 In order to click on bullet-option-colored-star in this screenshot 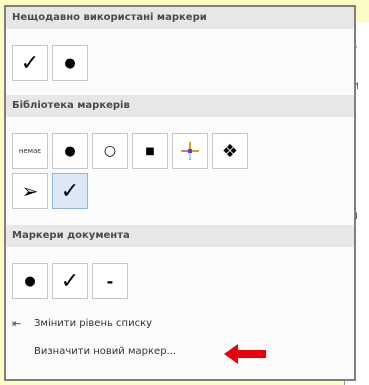, I will do `click(190, 151)`.